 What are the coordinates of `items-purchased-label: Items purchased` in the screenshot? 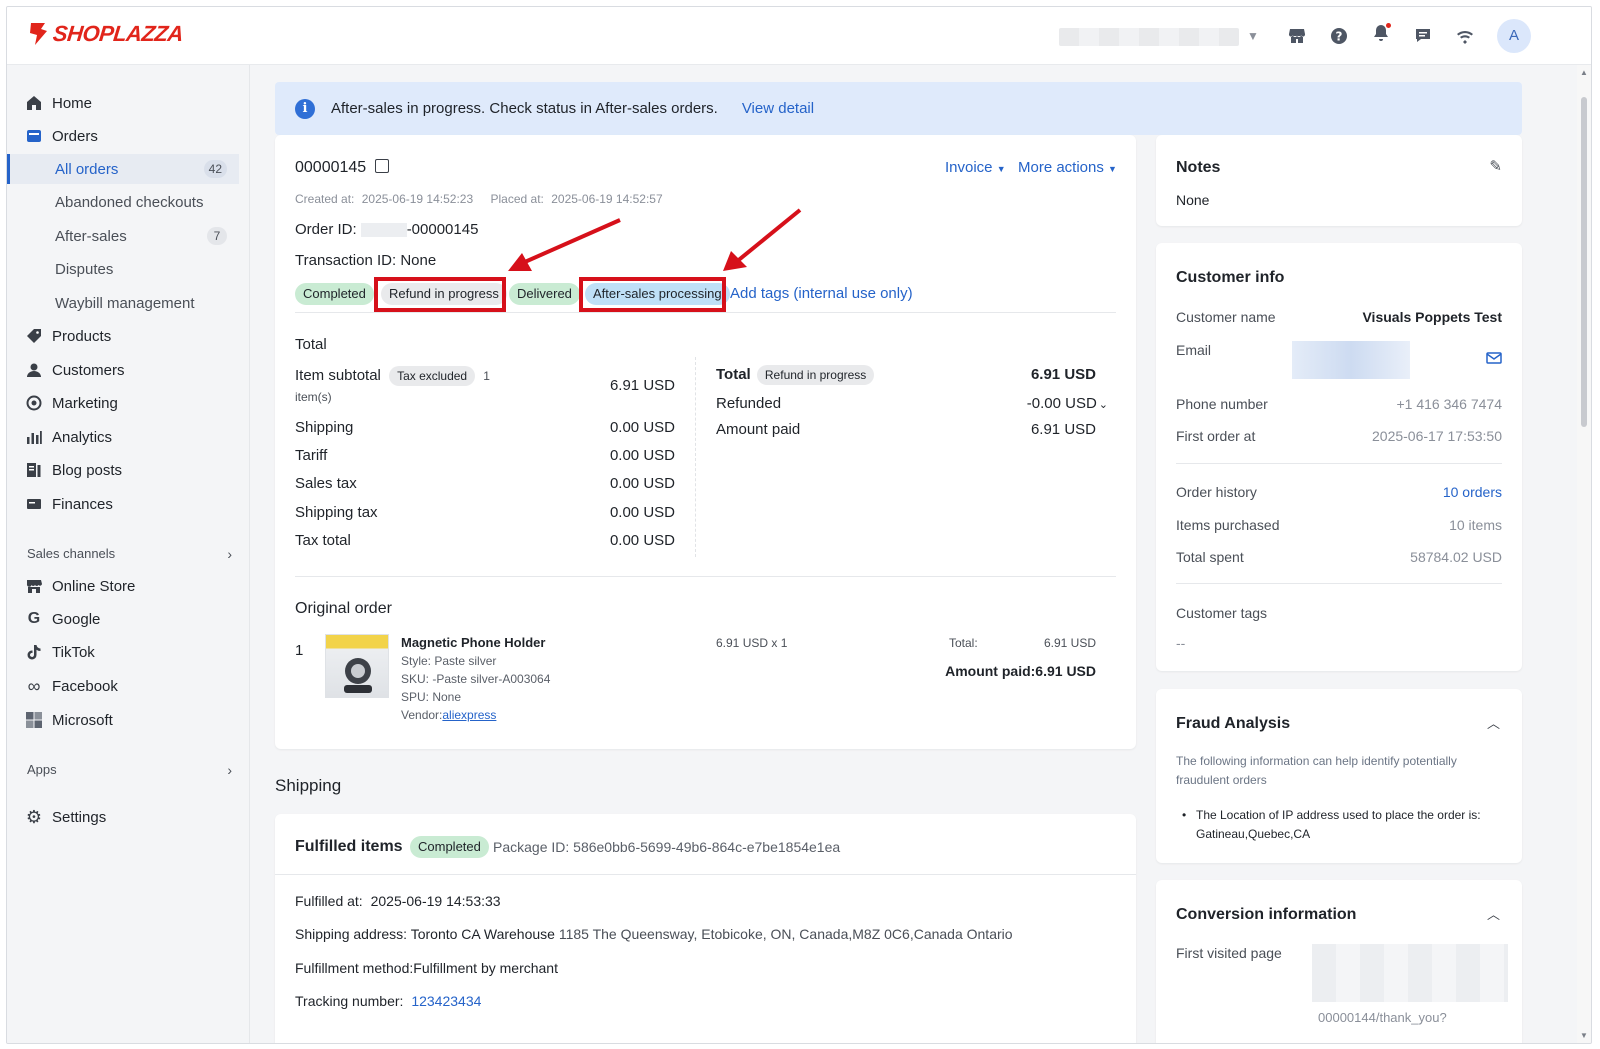 It's located at (1228, 525).